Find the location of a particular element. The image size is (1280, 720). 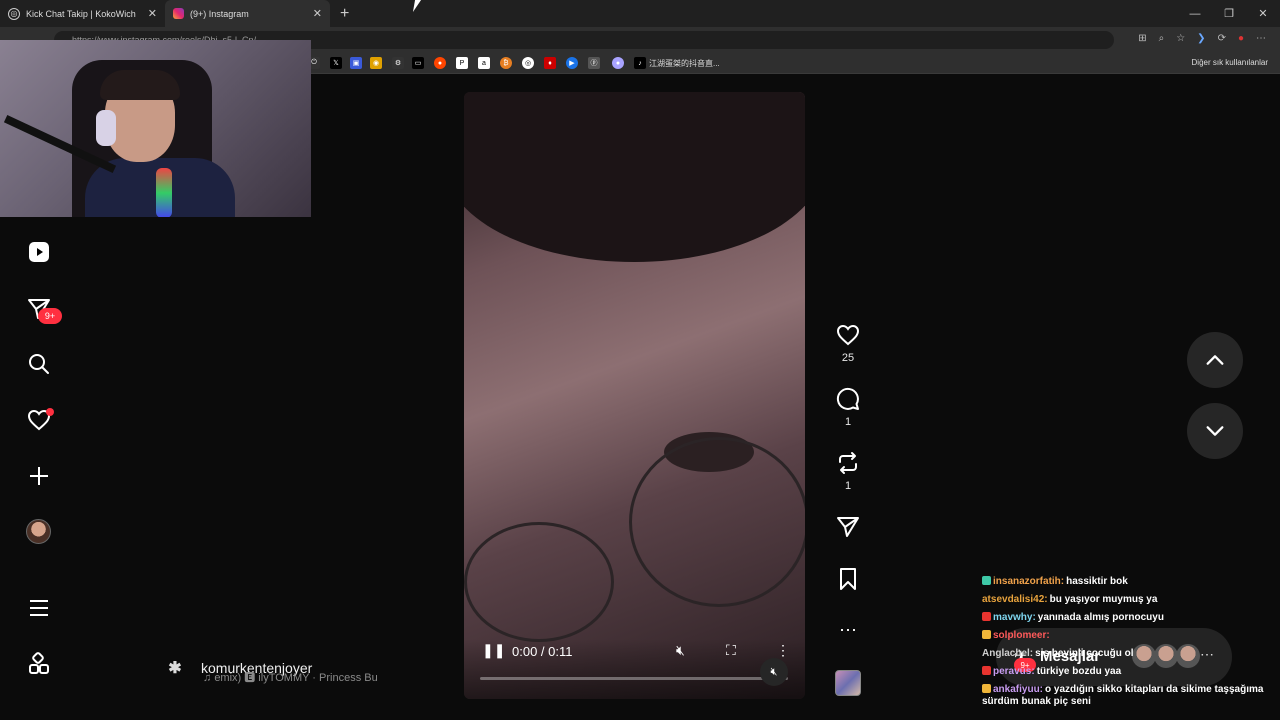

new-tab-button: + is located at coordinates (344, 13).